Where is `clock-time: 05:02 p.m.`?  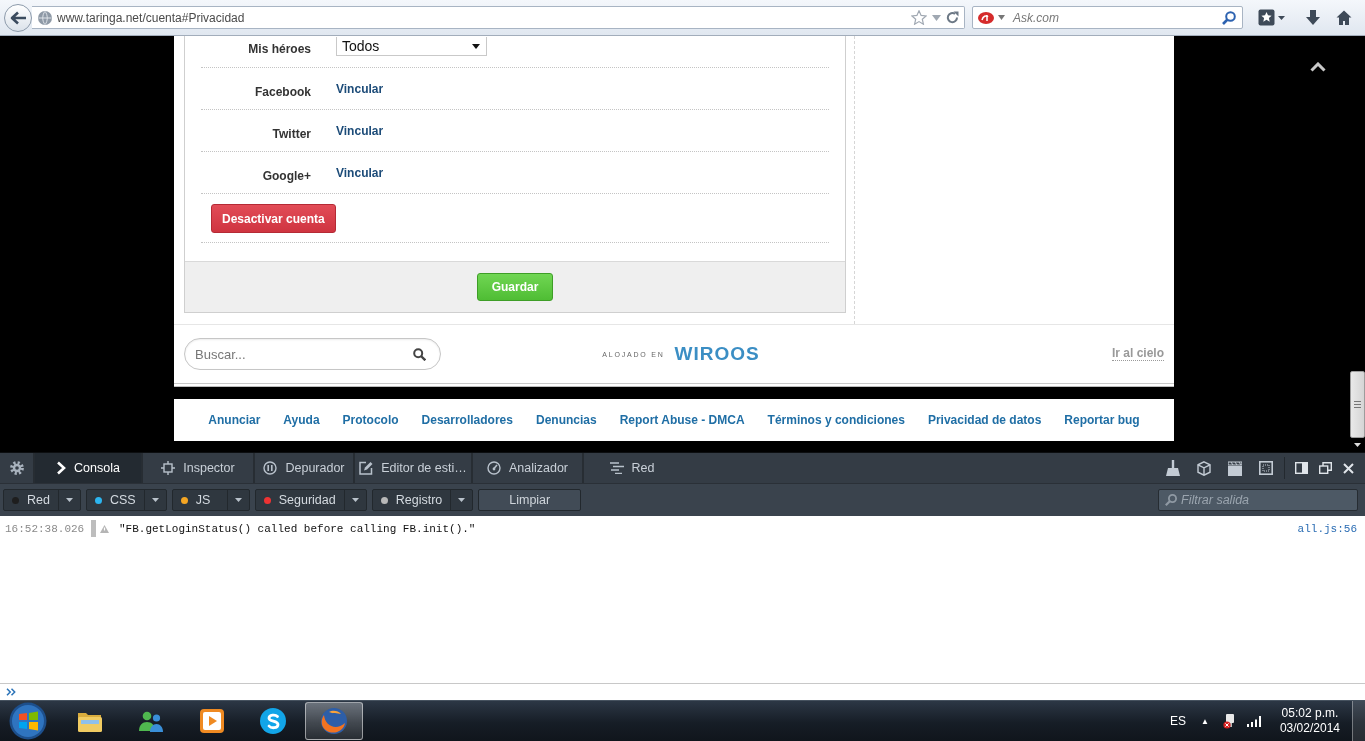
clock-time: 05:02 p.m. is located at coordinates (1310, 713).